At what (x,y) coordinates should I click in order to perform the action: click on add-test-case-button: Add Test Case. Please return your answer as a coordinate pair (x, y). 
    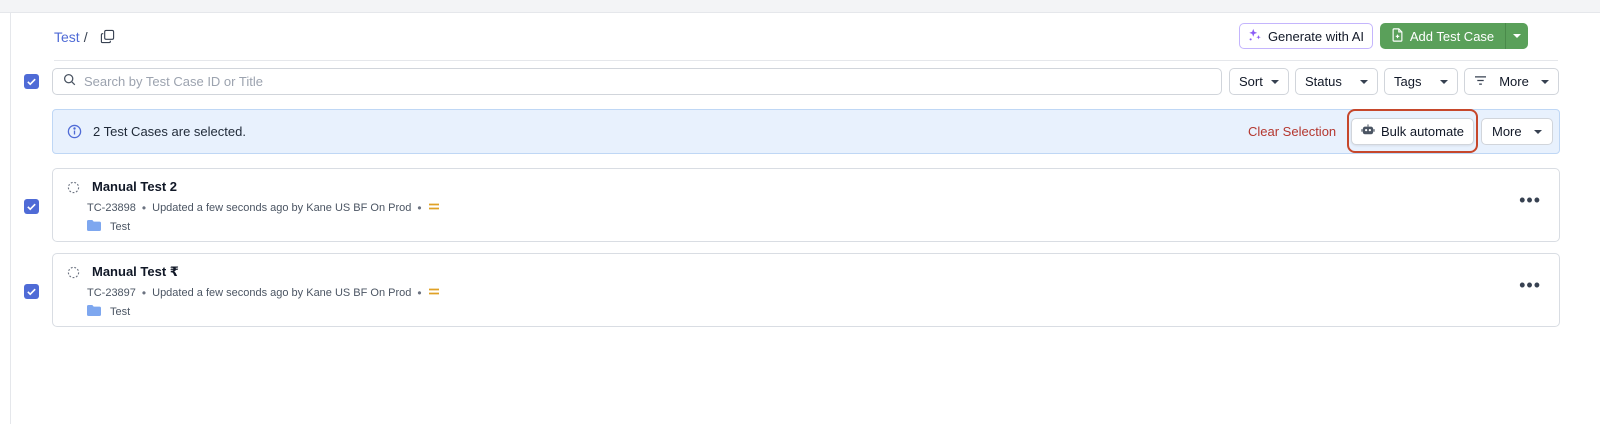
    Looking at the image, I should click on (1443, 36).